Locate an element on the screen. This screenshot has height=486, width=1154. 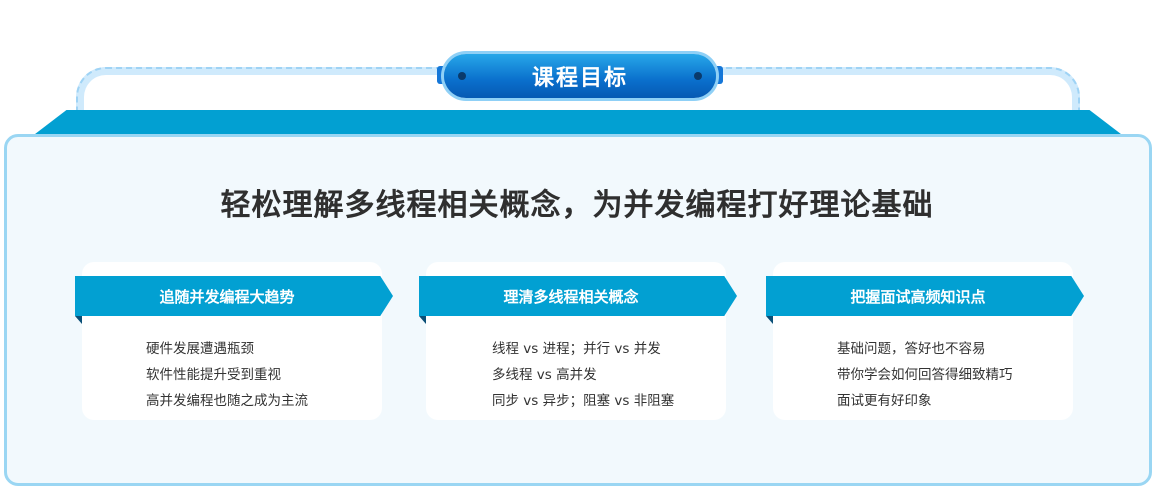
list-item: 多线程 vs 高并发 is located at coordinates (544, 375).